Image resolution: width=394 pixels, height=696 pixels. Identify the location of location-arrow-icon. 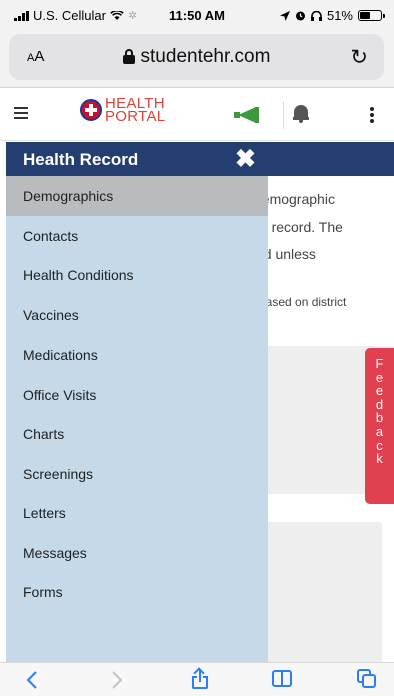
(284, 15).